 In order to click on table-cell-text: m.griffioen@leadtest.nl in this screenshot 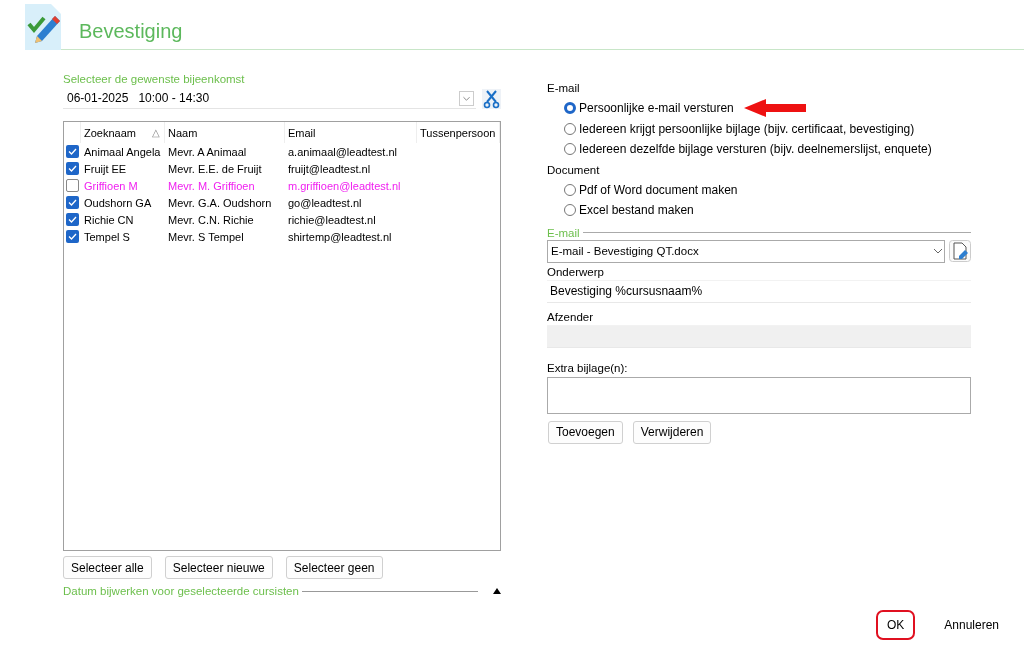, I will do `click(344, 185)`.